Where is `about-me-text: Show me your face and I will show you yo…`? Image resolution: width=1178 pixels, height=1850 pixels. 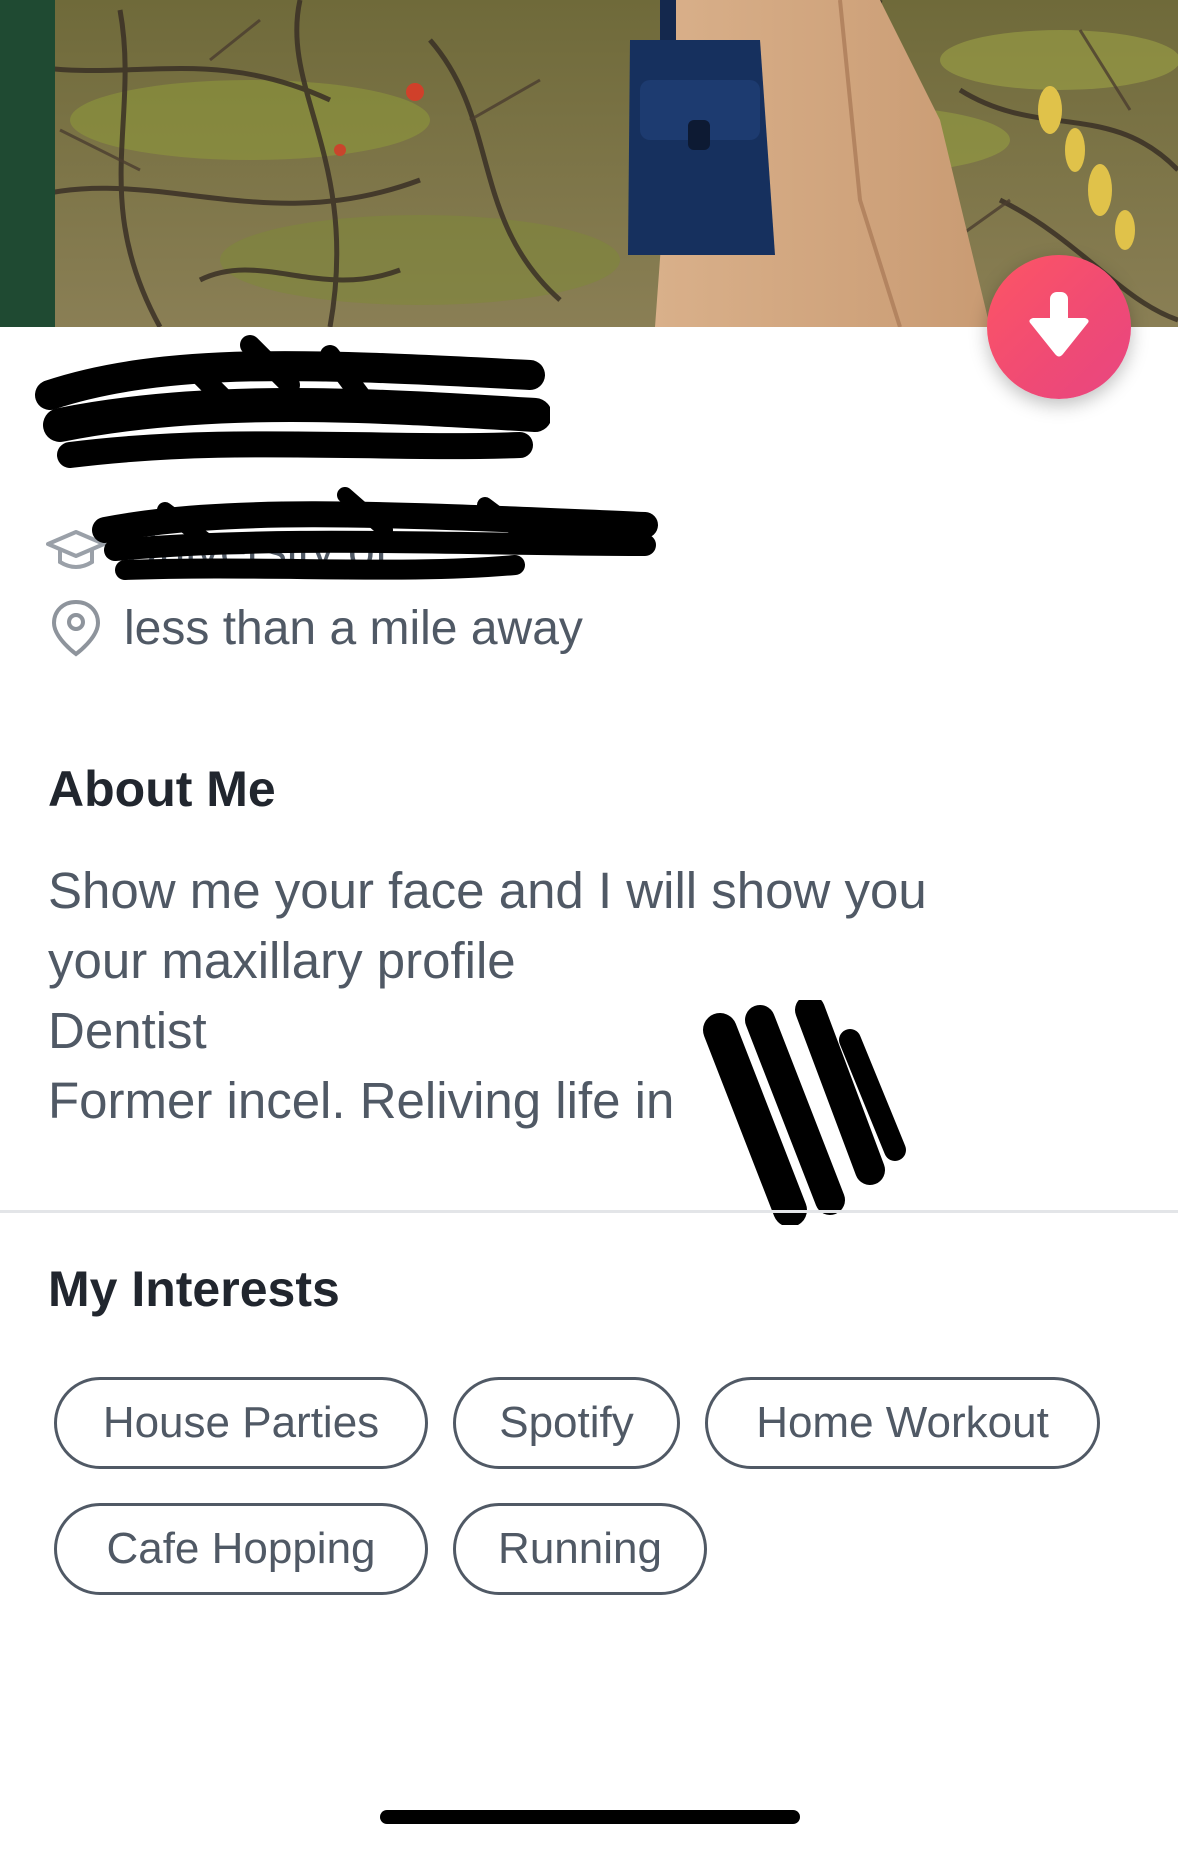
about-me-text: Show me your face and I will show you yo… is located at coordinates (578, 996).